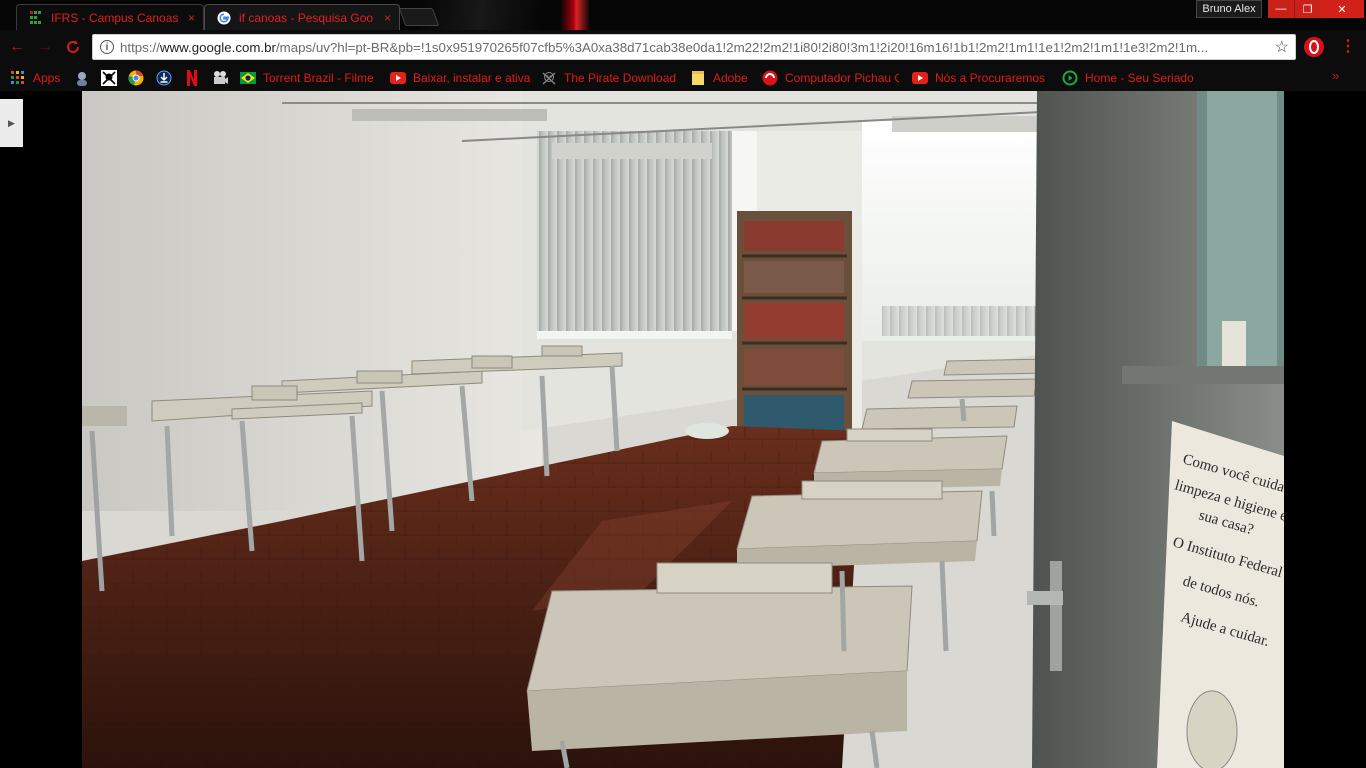 The width and height of the screenshot is (1366, 768). I want to click on maximize-button: ❐, so click(1307, 9).